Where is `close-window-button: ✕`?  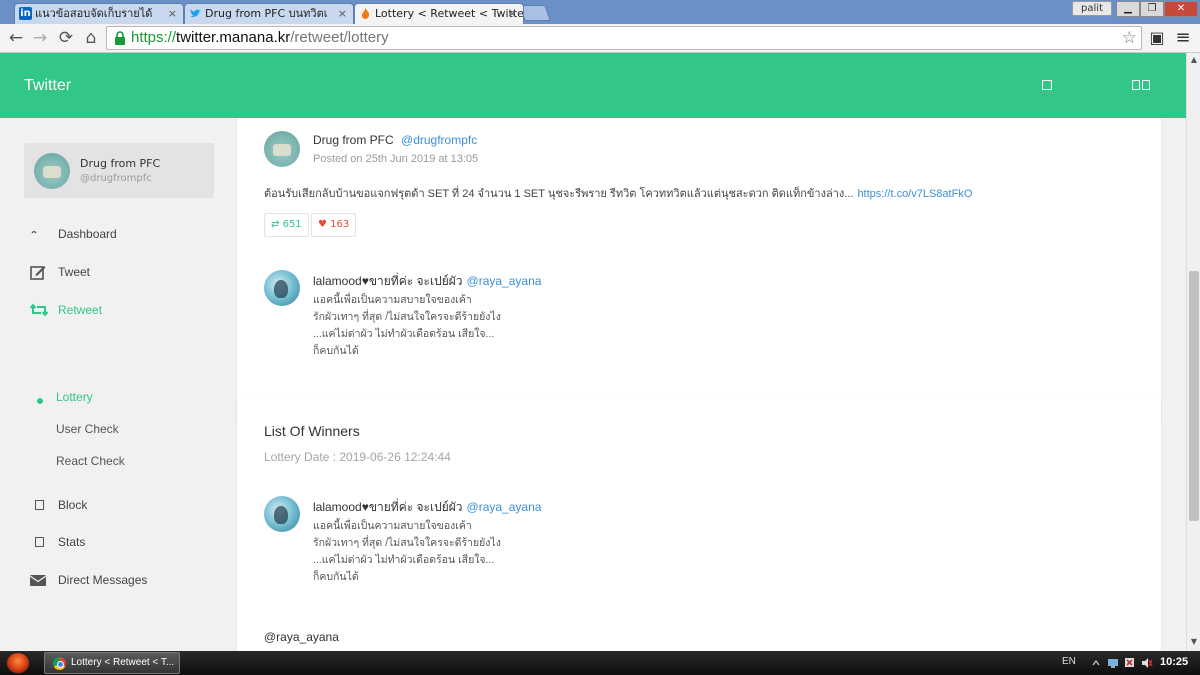
close-window-button: ✕ is located at coordinates (1181, 9).